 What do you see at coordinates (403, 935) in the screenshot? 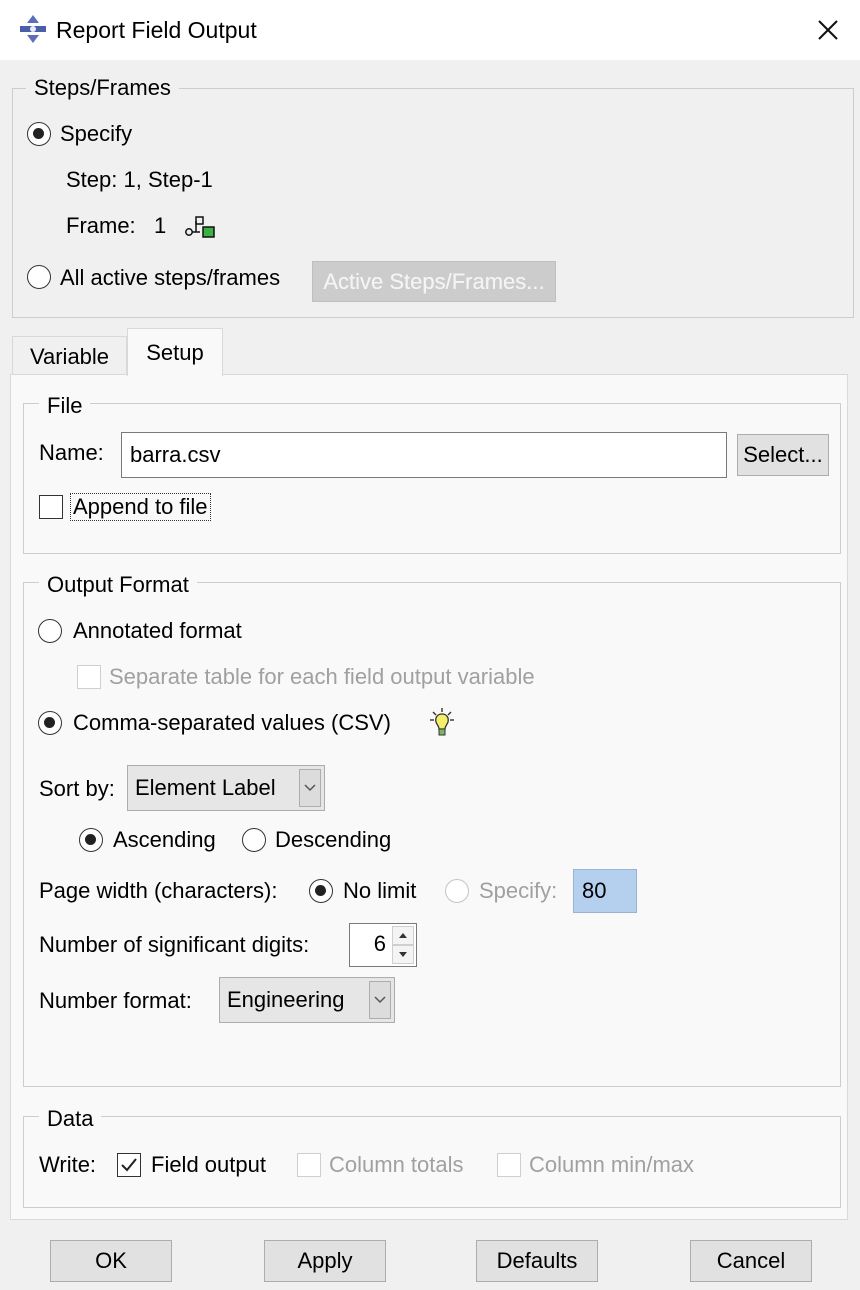
I see `spin-up-icon` at bounding box center [403, 935].